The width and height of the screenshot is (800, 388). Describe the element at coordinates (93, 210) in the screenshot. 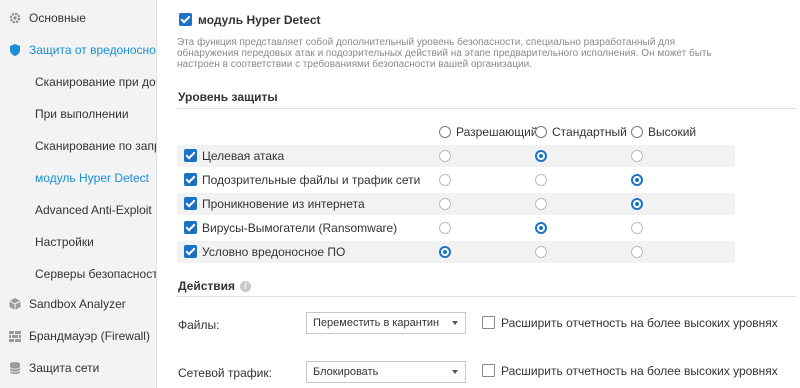

I see `sidebar-item-label: Advanced Anti-Exploit` at that location.